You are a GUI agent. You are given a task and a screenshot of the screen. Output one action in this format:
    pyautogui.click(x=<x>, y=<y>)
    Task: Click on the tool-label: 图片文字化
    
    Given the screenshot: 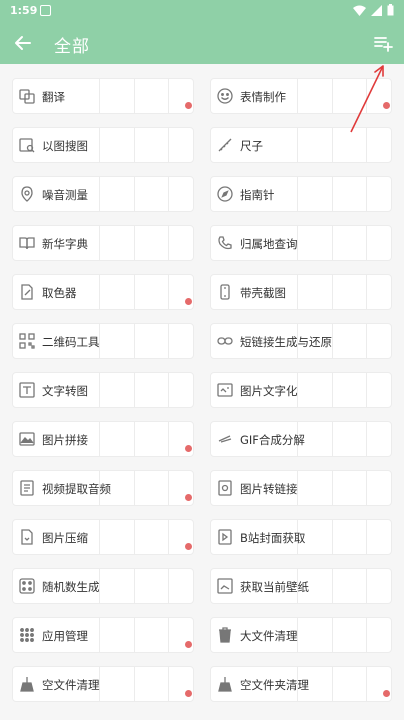 What is the action you would take?
    pyautogui.click(x=269, y=391)
    